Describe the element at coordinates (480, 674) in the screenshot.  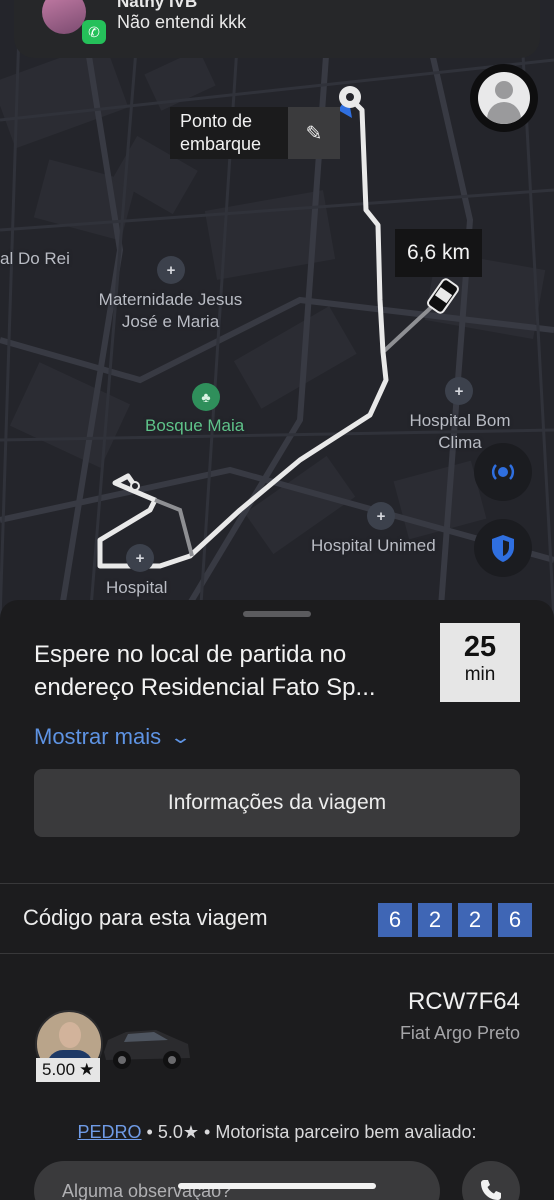
I see `eta-unit: min` at that location.